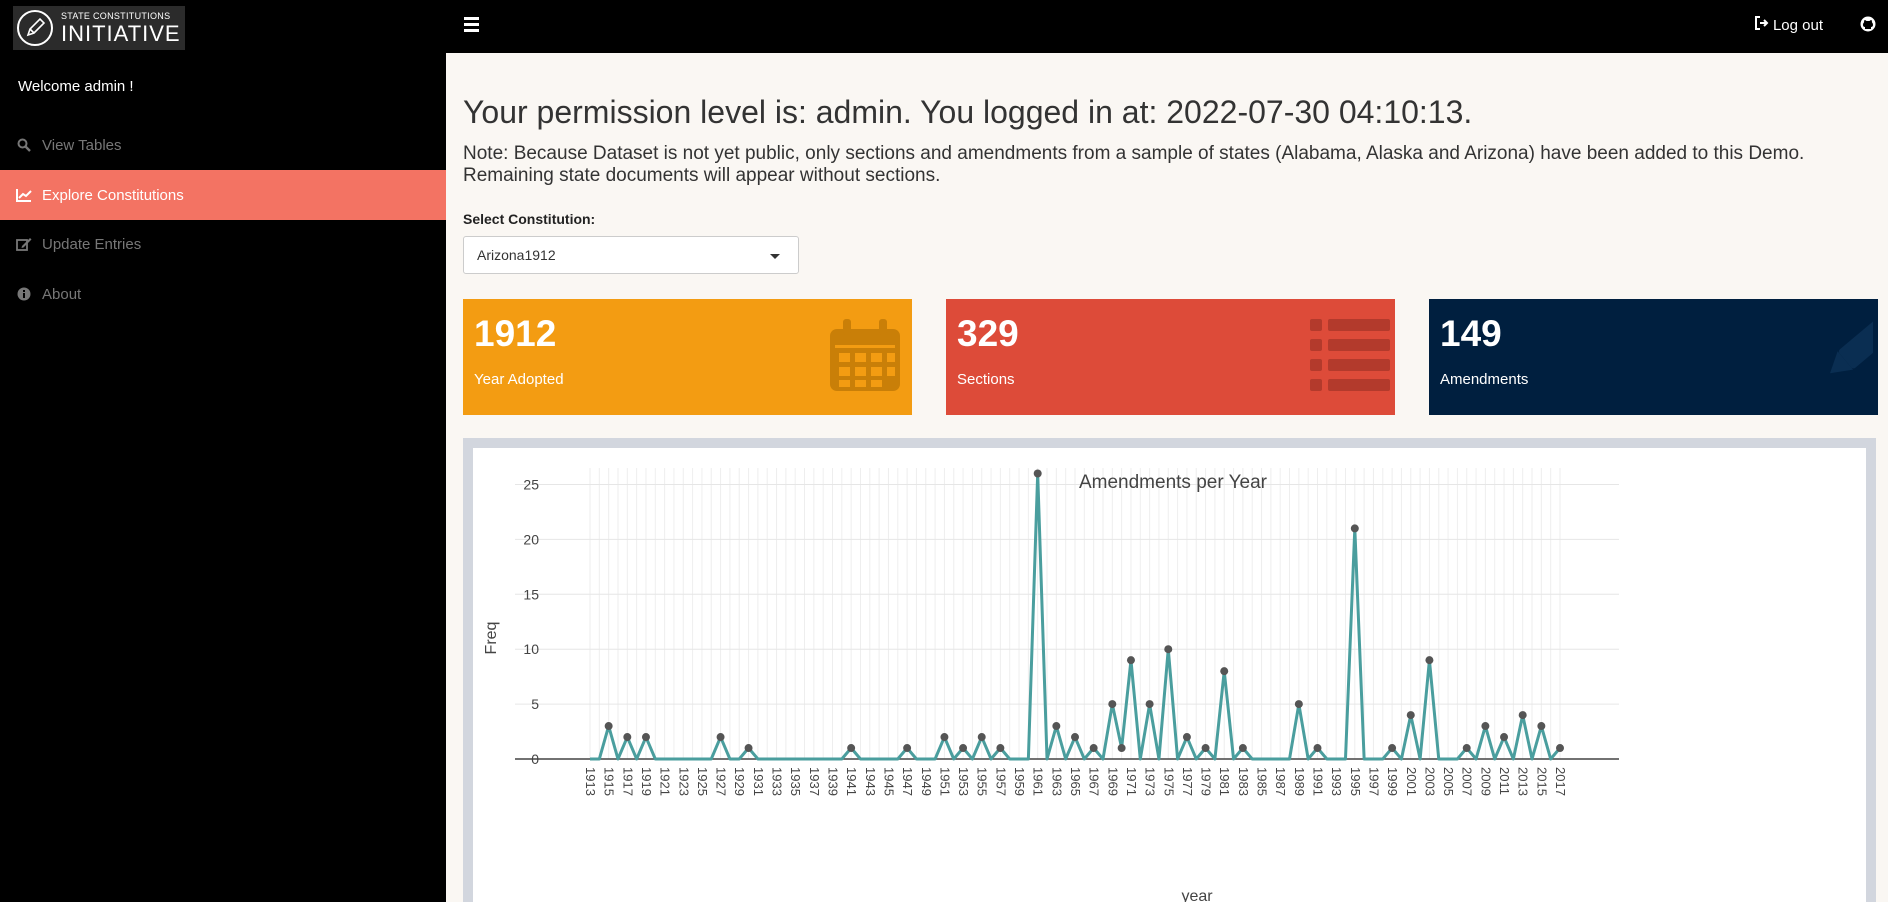  I want to click on x-tick-label: 1937, so click(814, 781).